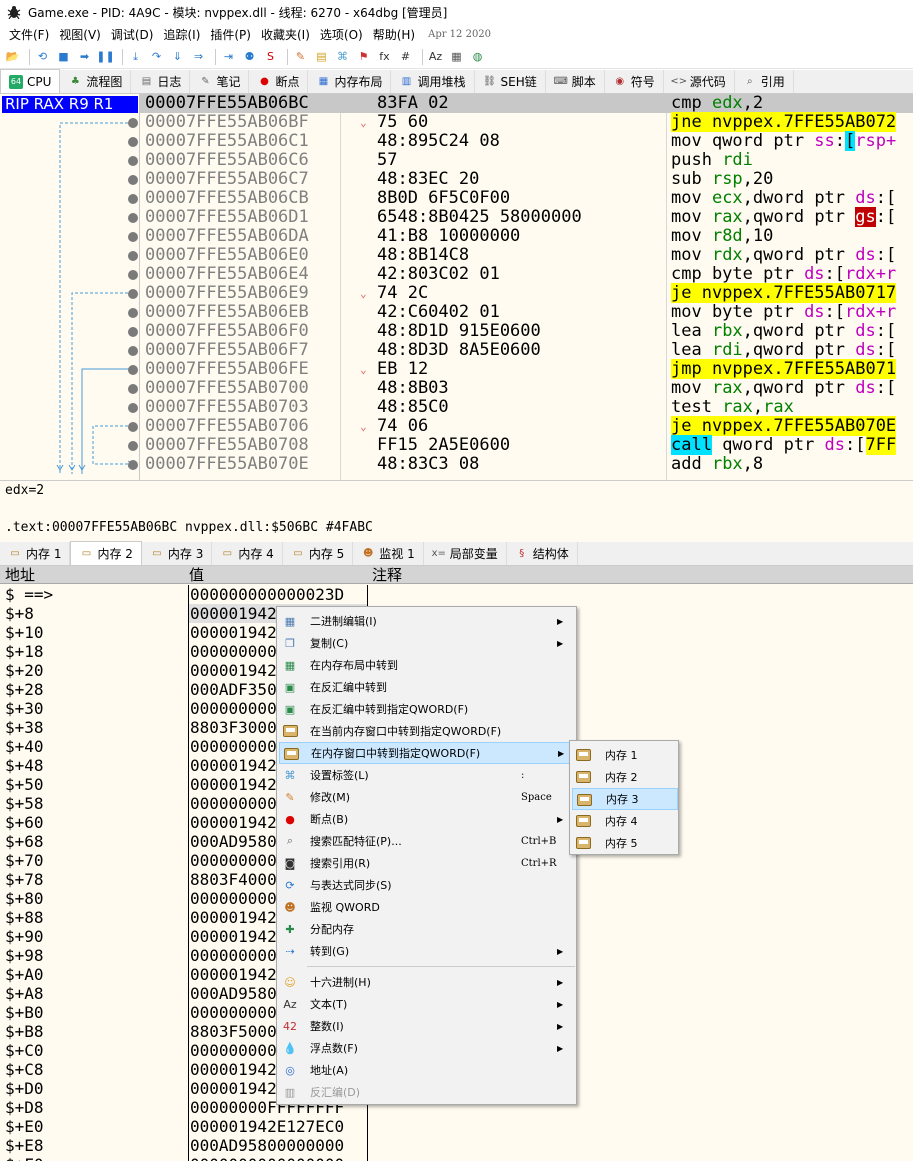 The image size is (913, 1161). Describe the element at coordinates (181, 34) in the screenshot. I see `menu-item-3: 追踪(I)` at that location.